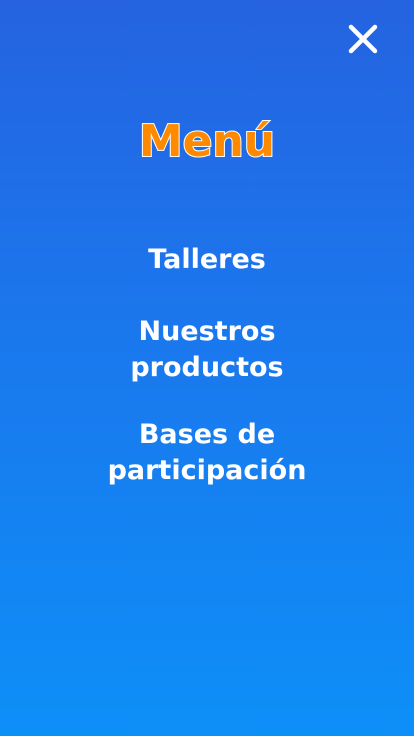 This screenshot has height=736, width=414. What do you see at coordinates (207, 453) in the screenshot?
I see `nav-item-bases-de-participacion: Bases de participación` at bounding box center [207, 453].